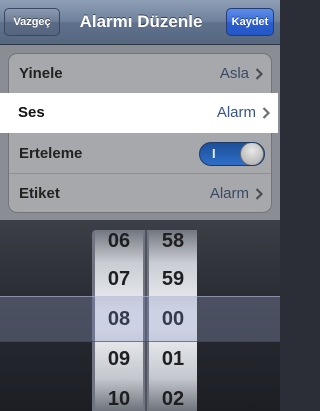 The width and height of the screenshot is (320, 411). What do you see at coordinates (51, 153) in the screenshot?
I see `row-label: Erteleme` at bounding box center [51, 153].